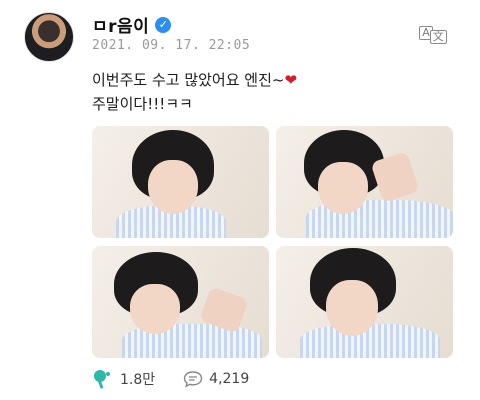  I want to click on avatar, so click(49, 37).